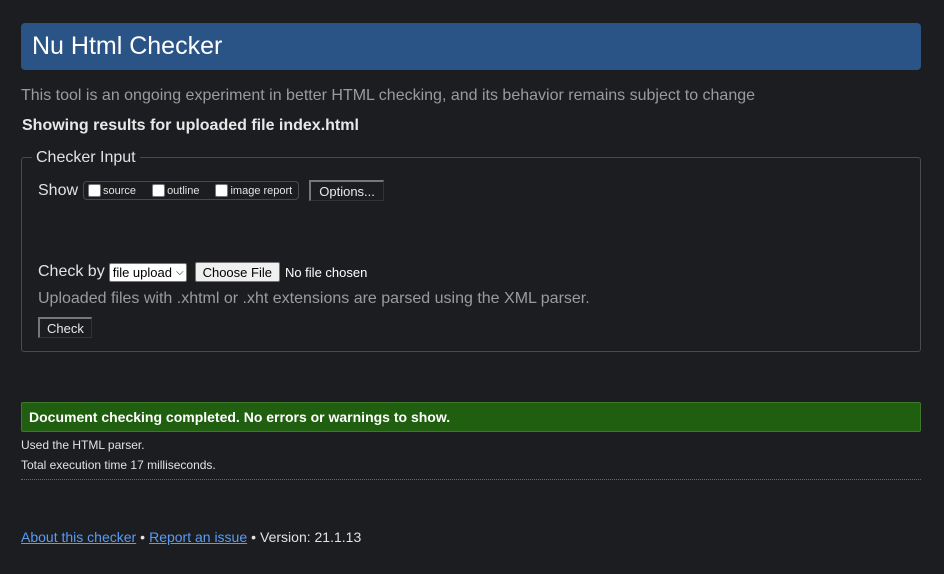 The height and width of the screenshot is (574, 944). Describe the element at coordinates (95, 190) in the screenshot. I see `source-checkbox` at that location.